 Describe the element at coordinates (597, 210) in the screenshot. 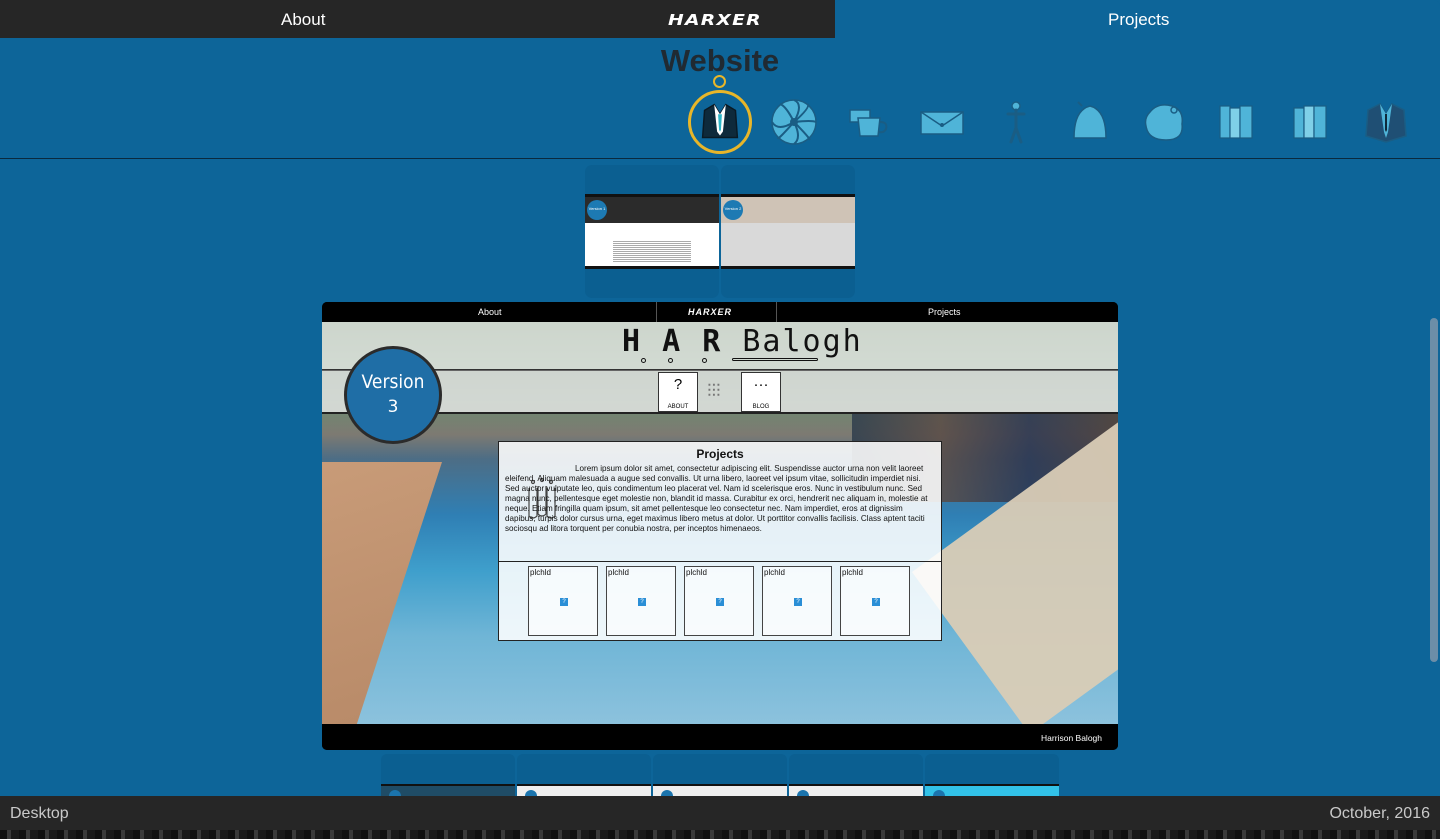

I see `version-1-badge: Version 1` at that location.